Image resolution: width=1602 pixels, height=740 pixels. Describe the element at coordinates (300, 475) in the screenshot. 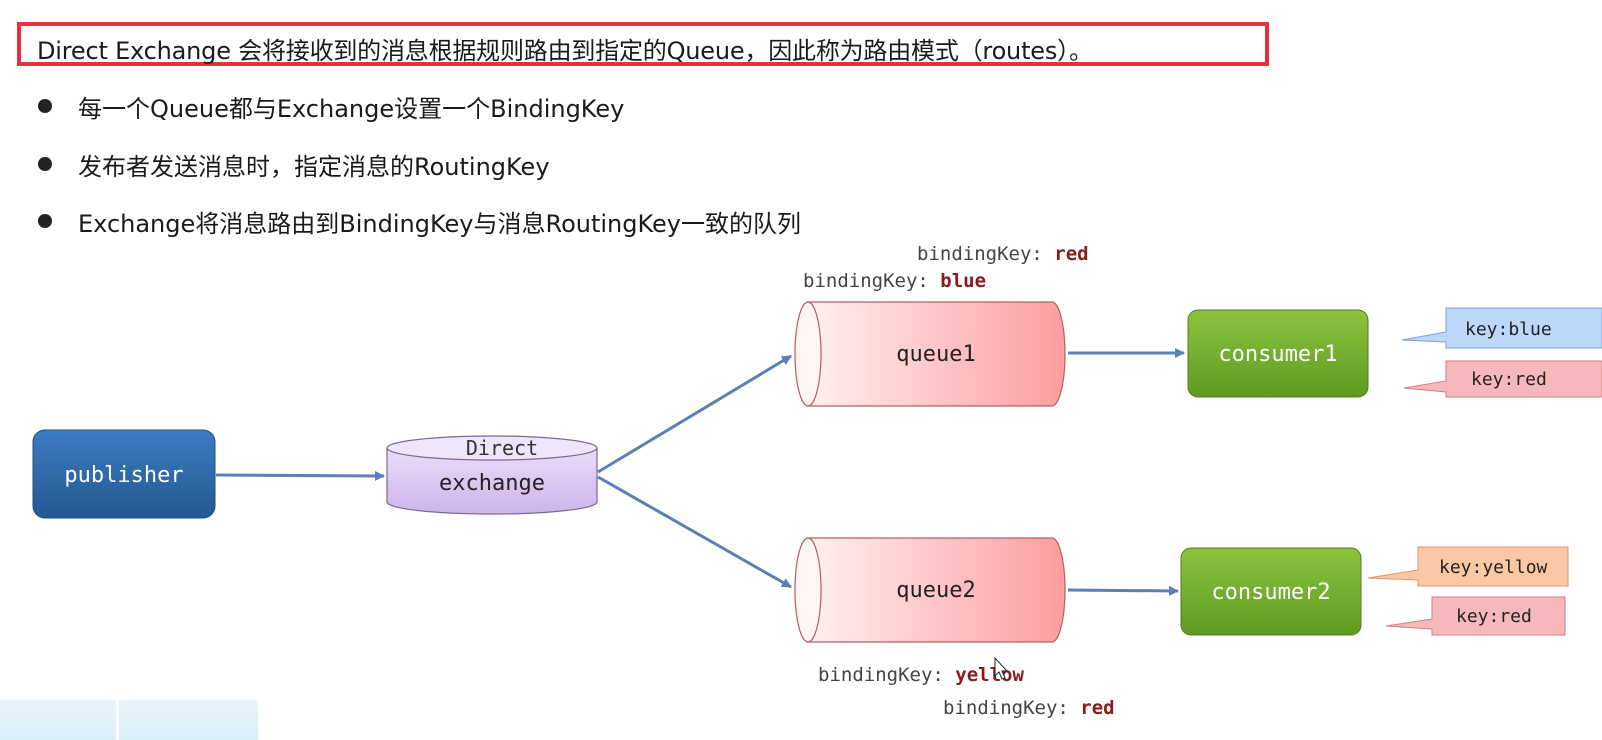

I see `arrow-publisher-to-exchange` at that location.